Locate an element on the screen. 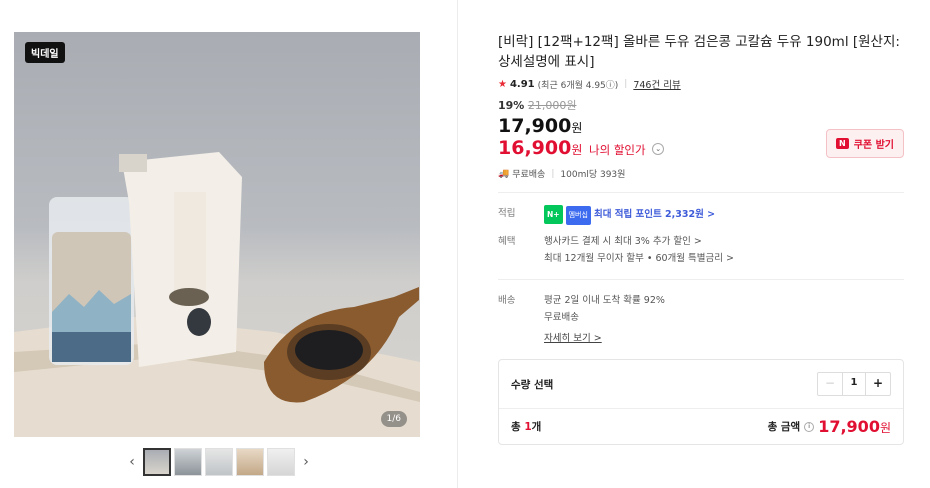 This screenshot has width=930, height=488. total-count: 총 1개 is located at coordinates (526, 426).